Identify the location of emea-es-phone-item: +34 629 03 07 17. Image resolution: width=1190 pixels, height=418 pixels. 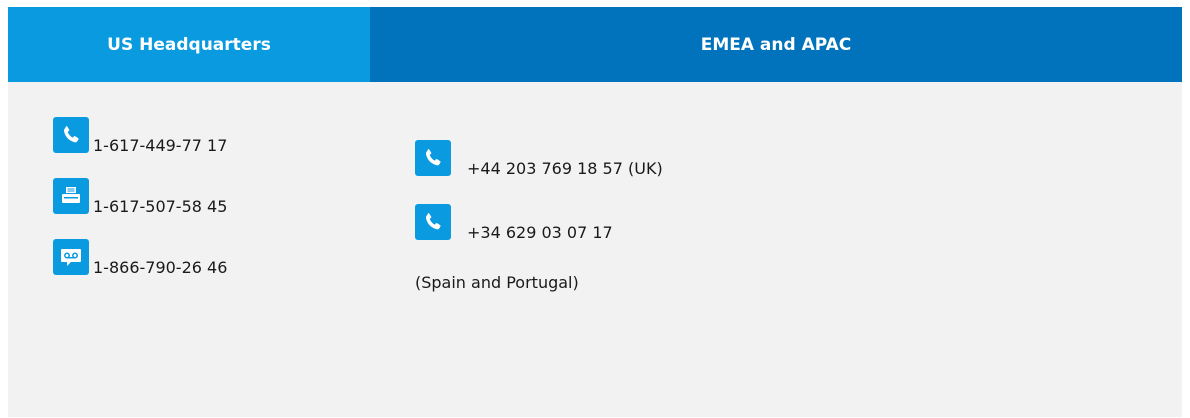
(514, 223).